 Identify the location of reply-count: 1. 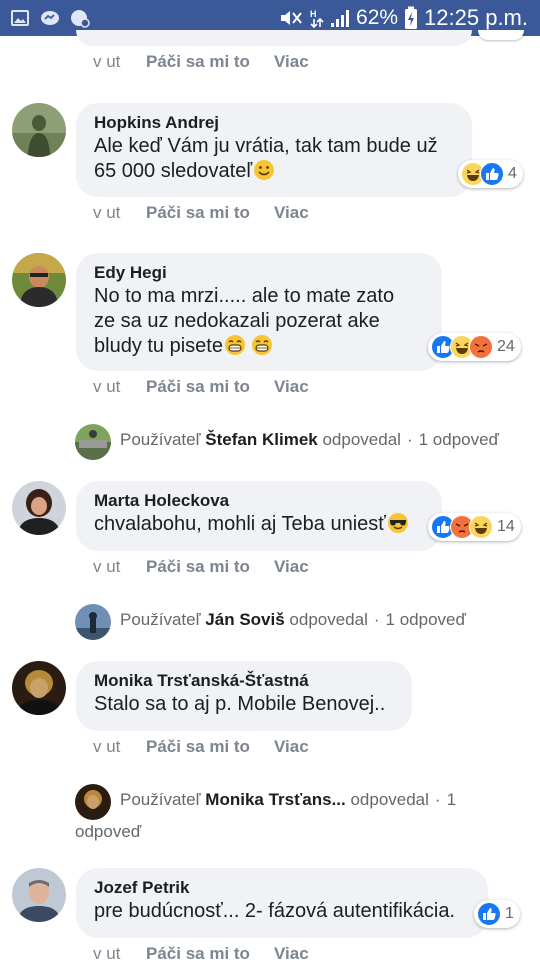
(451, 799).